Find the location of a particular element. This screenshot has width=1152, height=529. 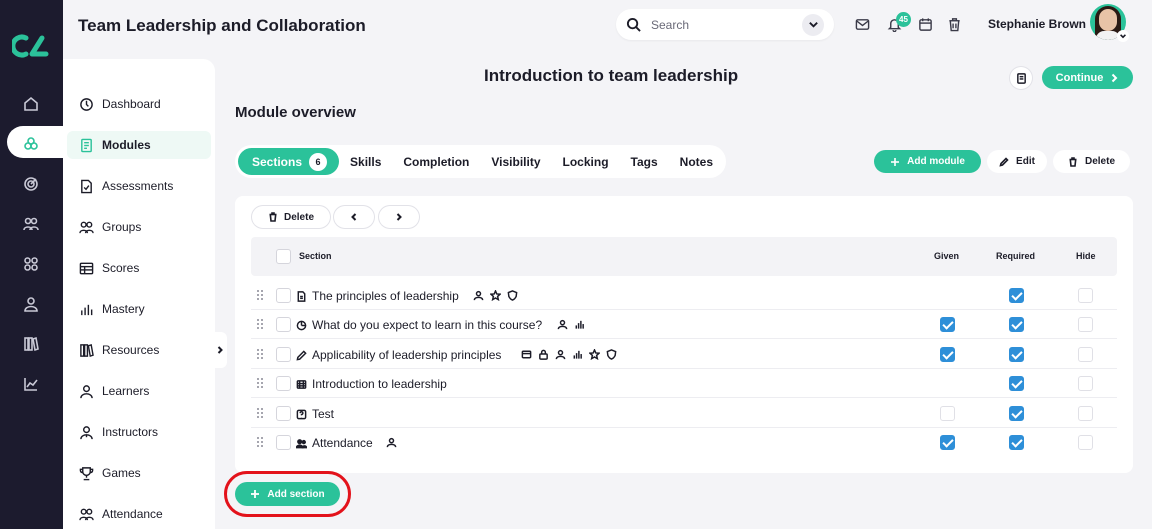

sidebar-item-assessments: Assessments is located at coordinates (139, 186).